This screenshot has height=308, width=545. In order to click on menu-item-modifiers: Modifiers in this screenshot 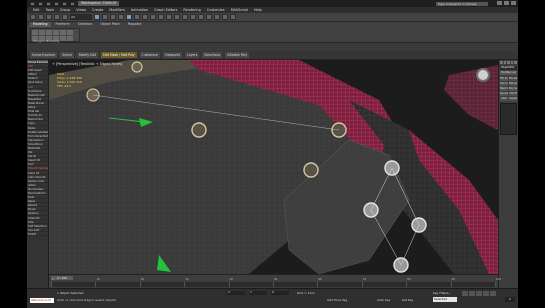, I will do `click(116, 10)`.